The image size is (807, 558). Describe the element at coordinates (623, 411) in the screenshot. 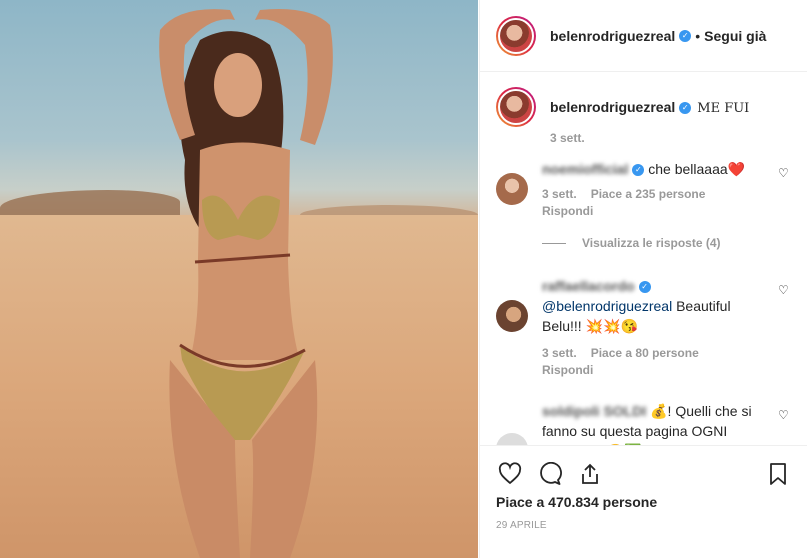

I see `comment-author-suffix: SOLDI` at that location.